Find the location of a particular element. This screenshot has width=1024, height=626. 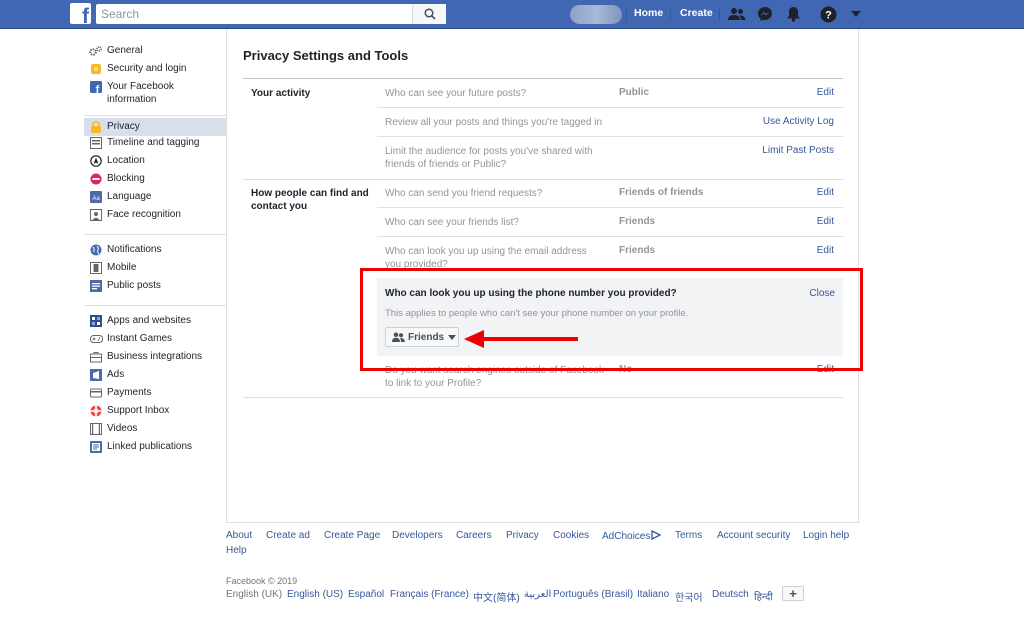

sidebar-item-notifications: Notifications is located at coordinates (155, 252).